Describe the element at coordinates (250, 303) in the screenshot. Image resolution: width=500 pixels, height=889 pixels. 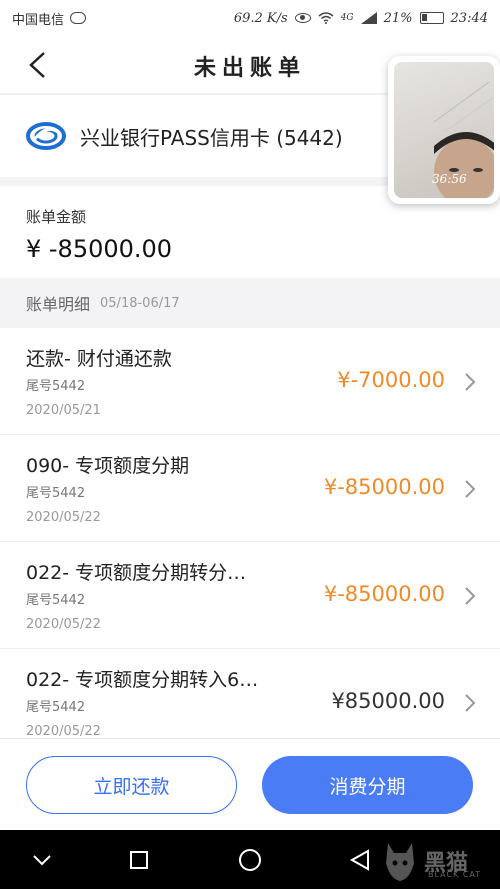
I see `bill-detail-header: 账单明细 05/18-06/17` at that location.